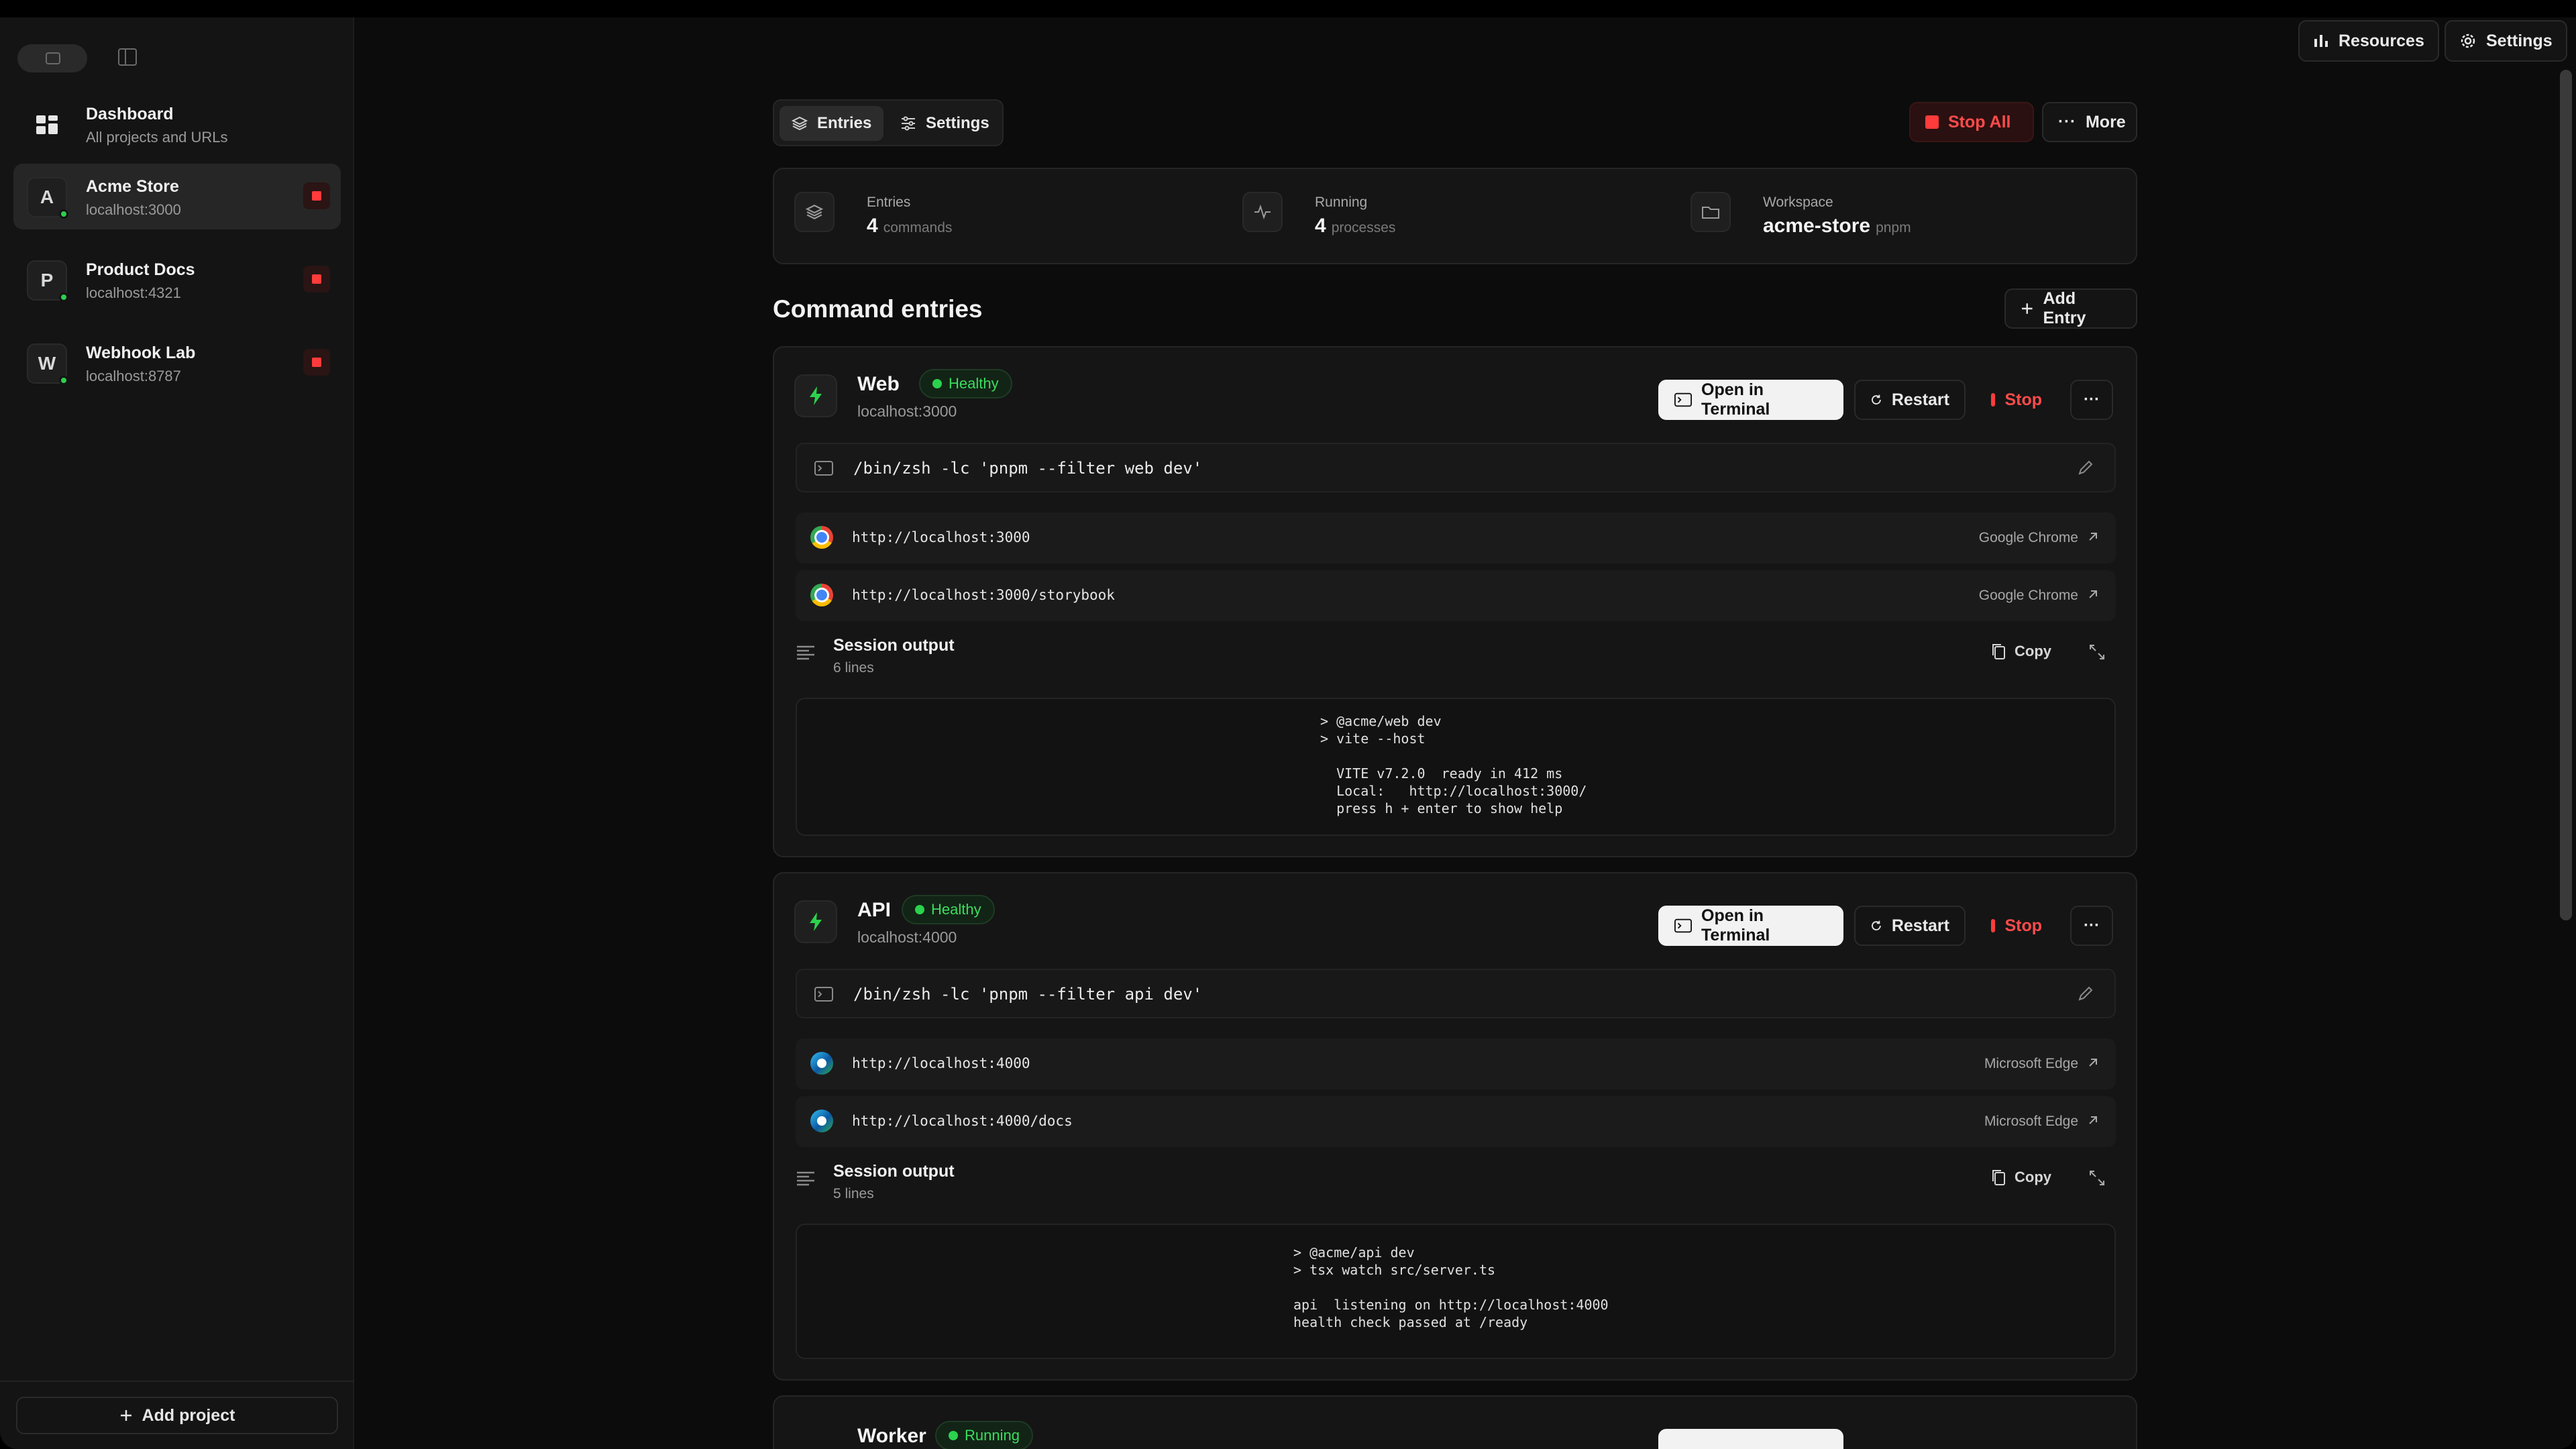 The image size is (2576, 1449). Describe the element at coordinates (800, 123) in the screenshot. I see `layers-icon` at that location.